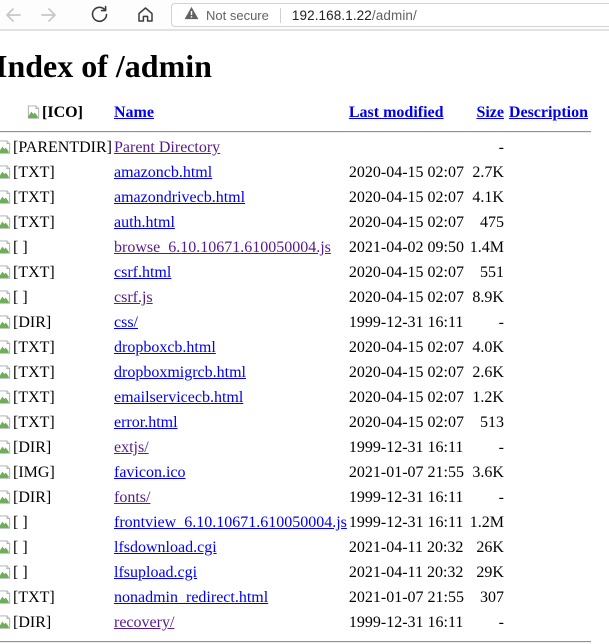  I want to click on file-size: 2.7K, so click(488, 172).